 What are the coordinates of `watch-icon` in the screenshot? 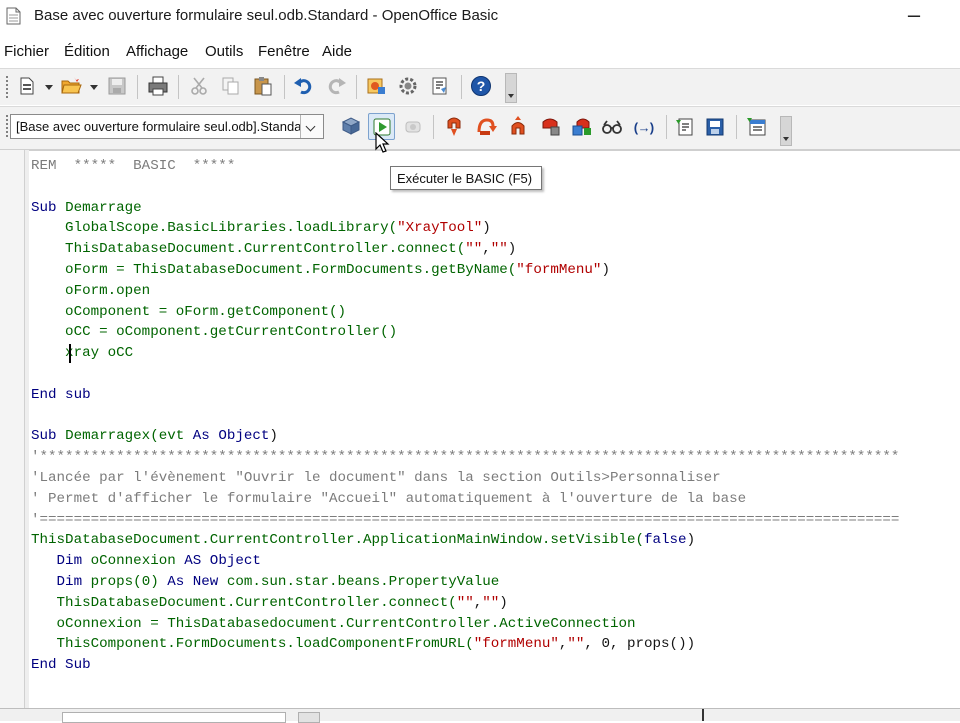 It's located at (612, 127).